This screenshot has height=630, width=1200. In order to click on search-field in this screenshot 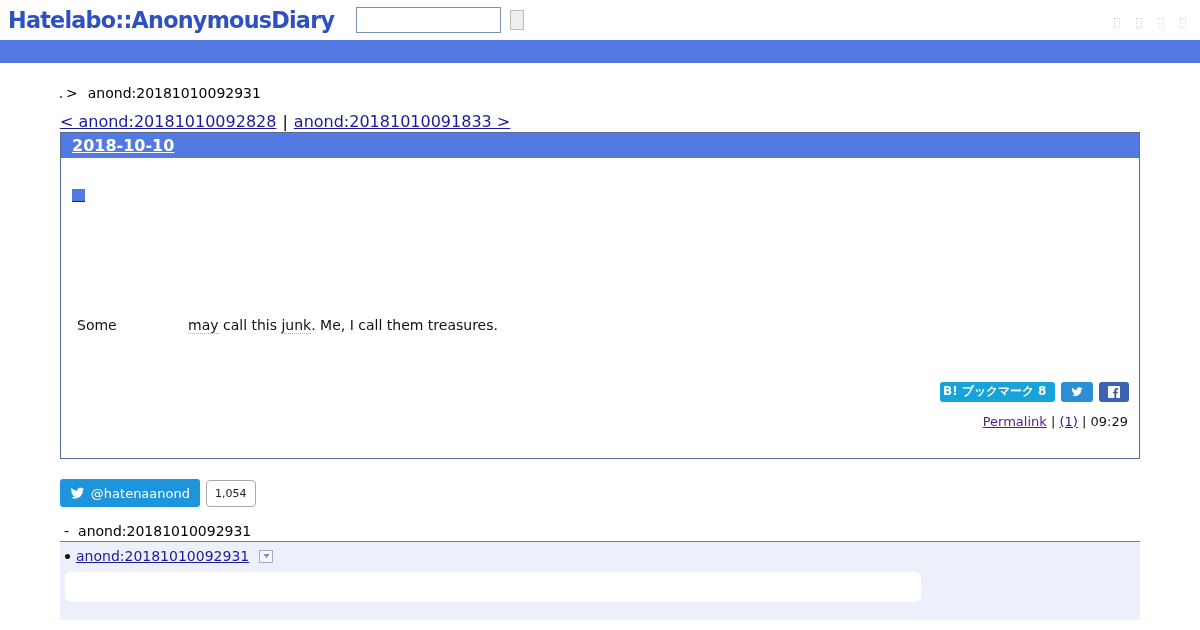, I will do `click(429, 20)`.